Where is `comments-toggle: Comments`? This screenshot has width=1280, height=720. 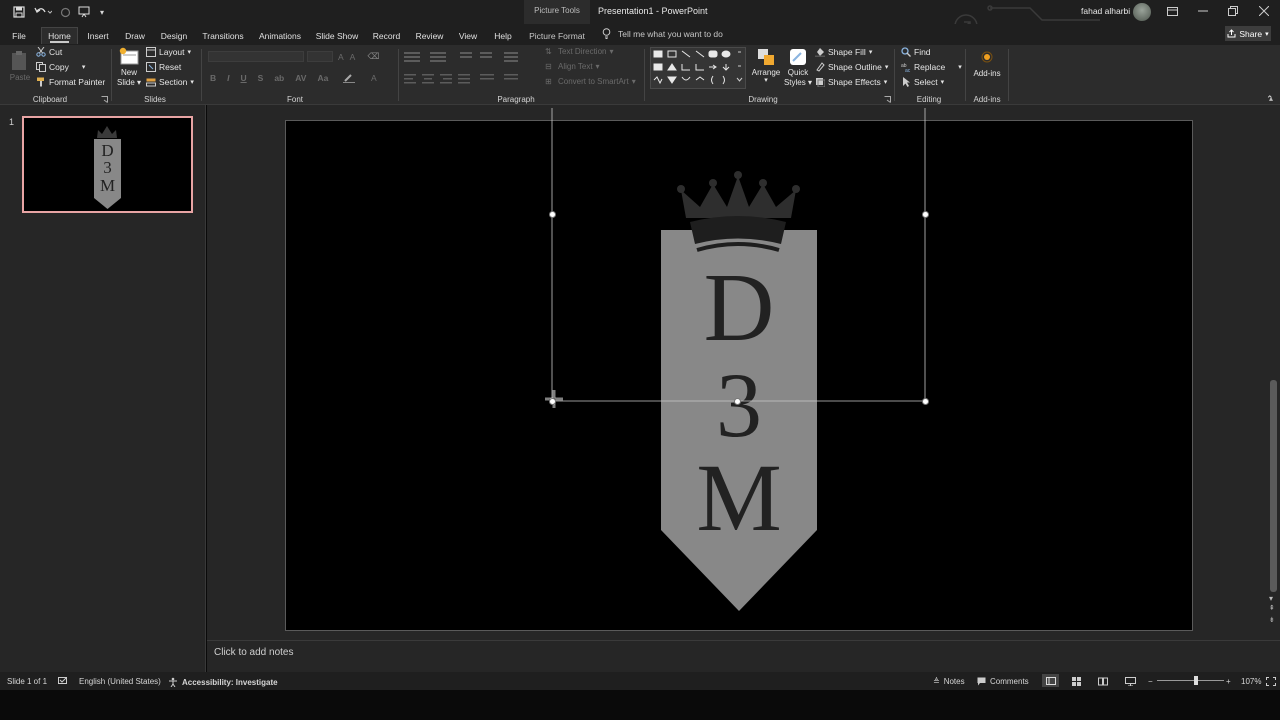 comments-toggle: Comments is located at coordinates (1003, 681).